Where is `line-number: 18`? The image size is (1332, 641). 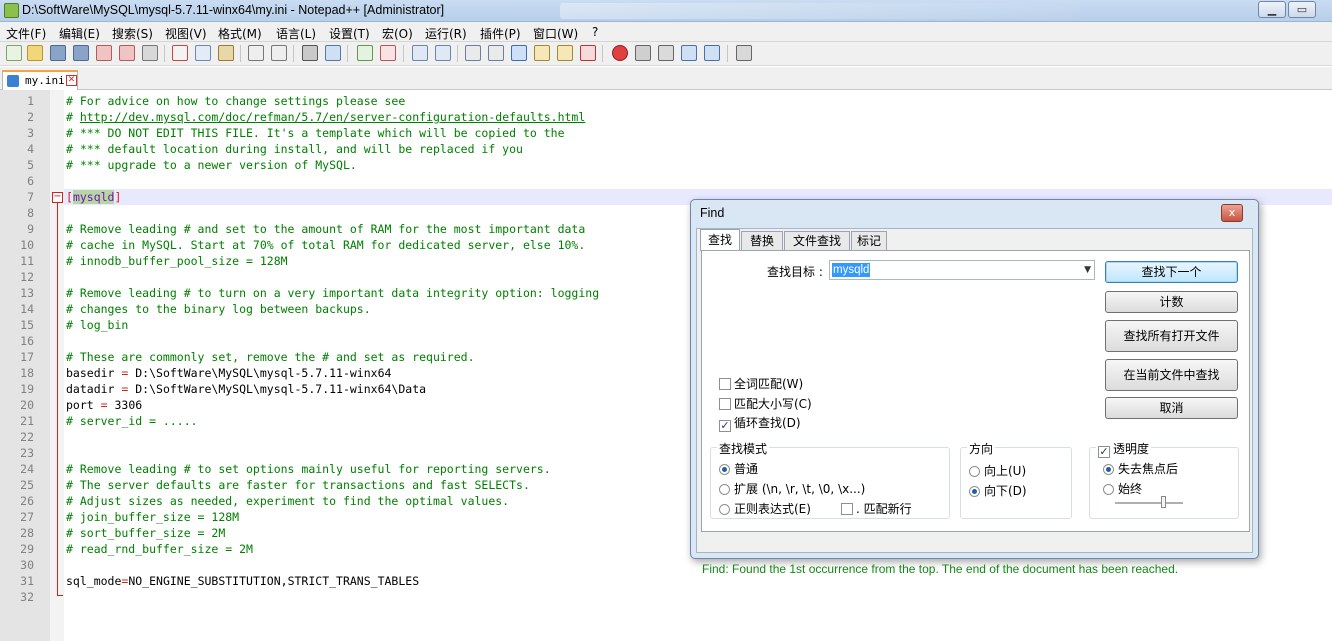 line-number: 18 is located at coordinates (27, 373).